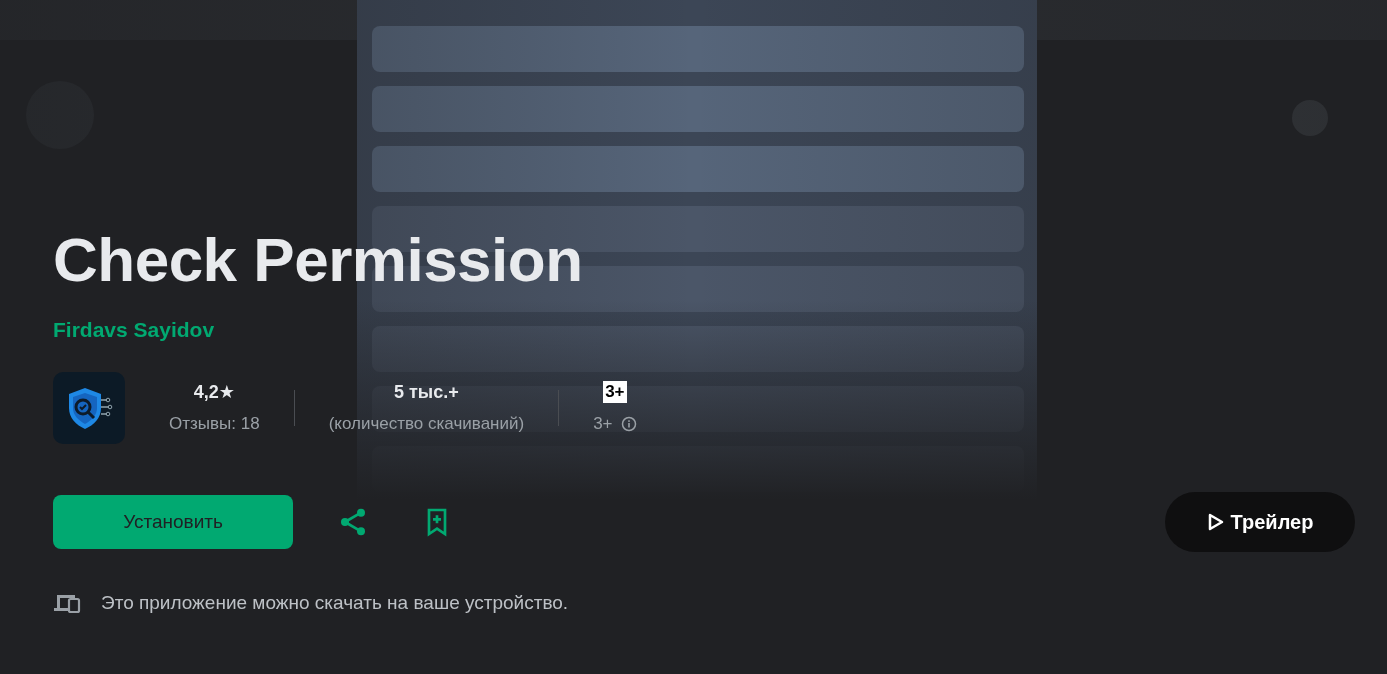 This screenshot has width=1387, height=674. Describe the element at coordinates (628, 424) in the screenshot. I see `info-icon` at that location.